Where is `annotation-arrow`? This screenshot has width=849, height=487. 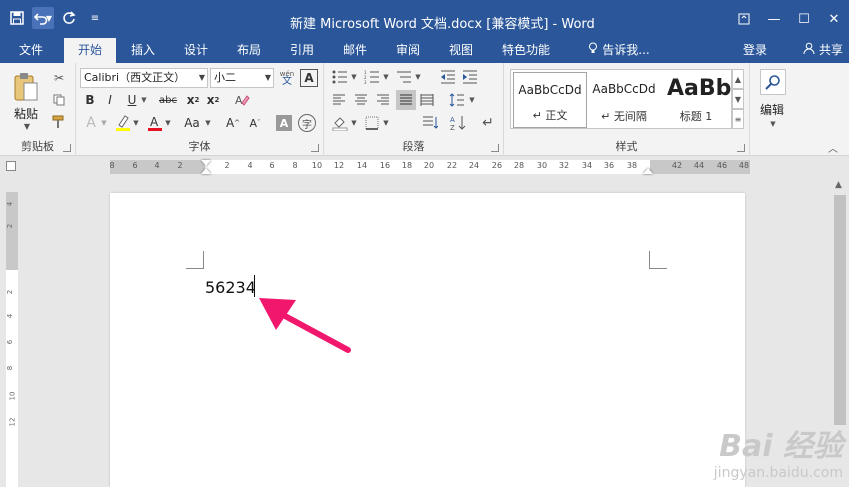
annotation-arrow is located at coordinates (305, 325).